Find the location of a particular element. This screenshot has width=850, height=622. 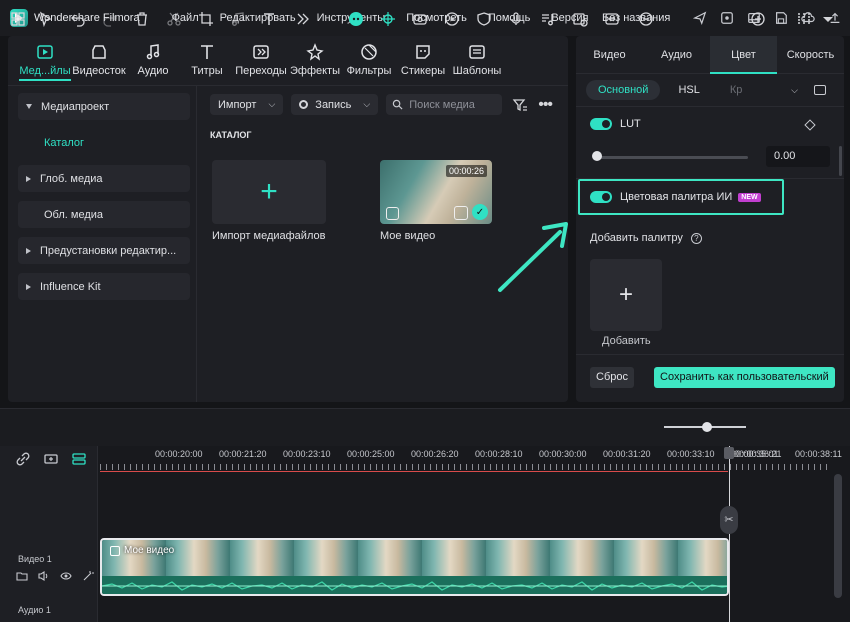

filter-icon is located at coordinates (520, 105).